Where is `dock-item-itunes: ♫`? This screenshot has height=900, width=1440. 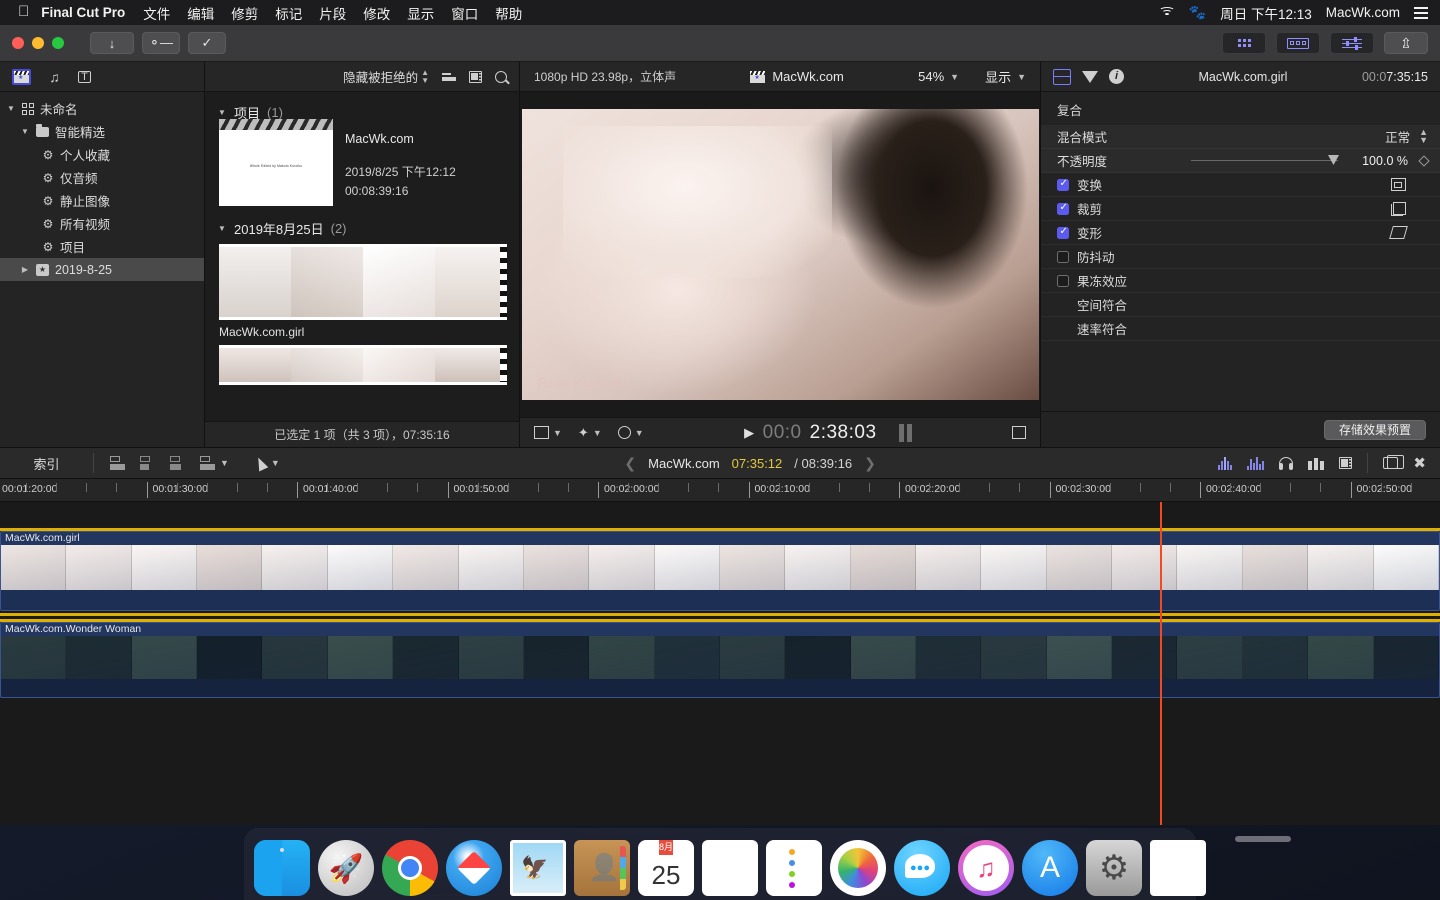 dock-item-itunes: ♫ is located at coordinates (986, 868).